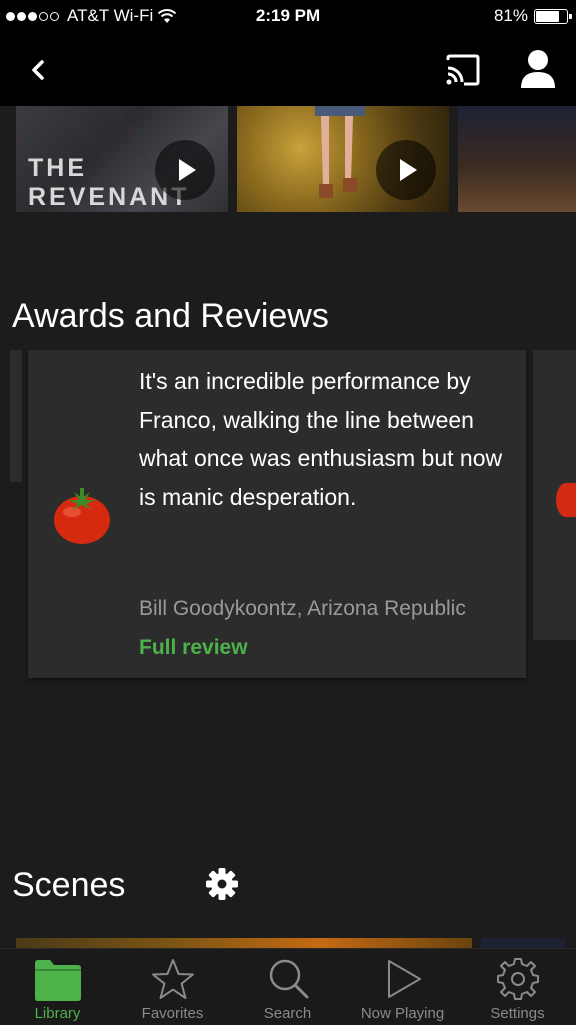  I want to click on tab-now-playing: Now Playing, so click(402, 987).